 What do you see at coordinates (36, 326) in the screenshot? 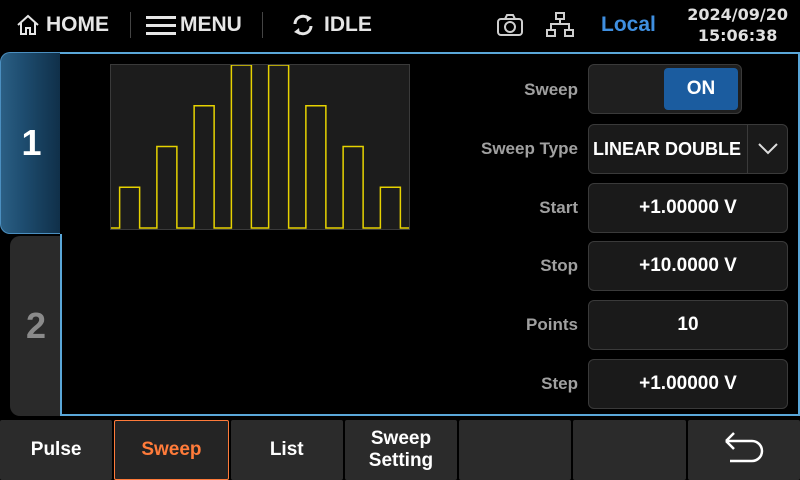
I see `channel-tab-2: 2` at bounding box center [36, 326].